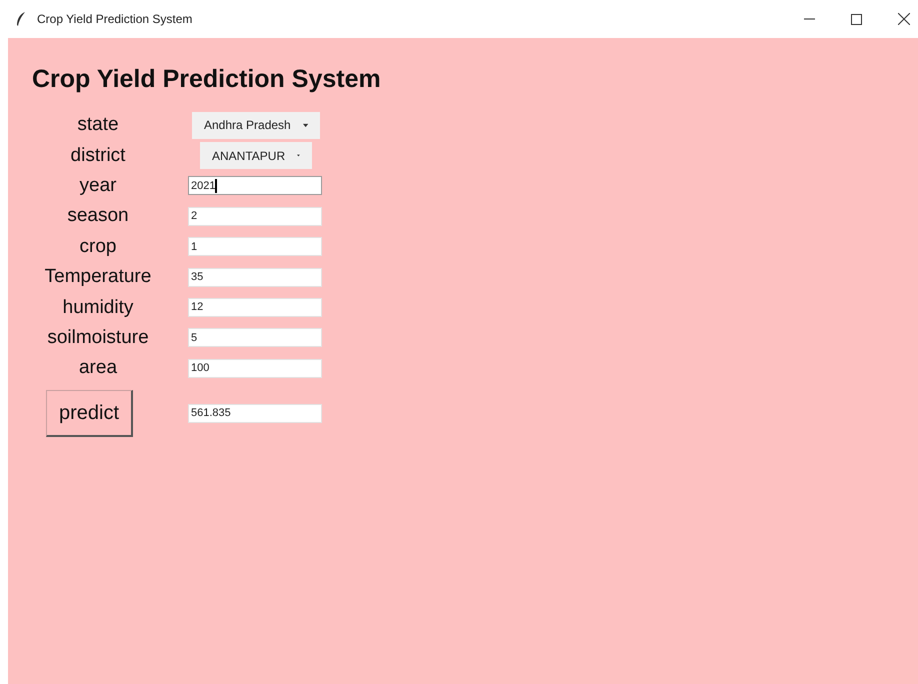 The image size is (918, 684). What do you see at coordinates (904, 19) in the screenshot?
I see `close-icon` at bounding box center [904, 19].